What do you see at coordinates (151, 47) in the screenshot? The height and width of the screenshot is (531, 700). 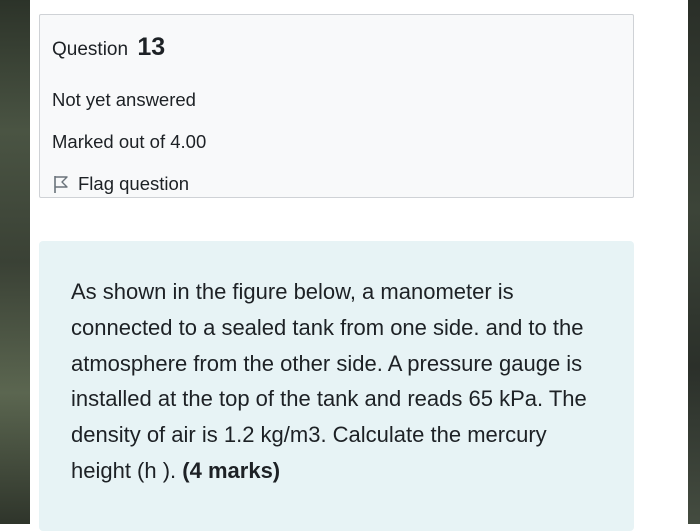 I see `question-number: 13` at bounding box center [151, 47].